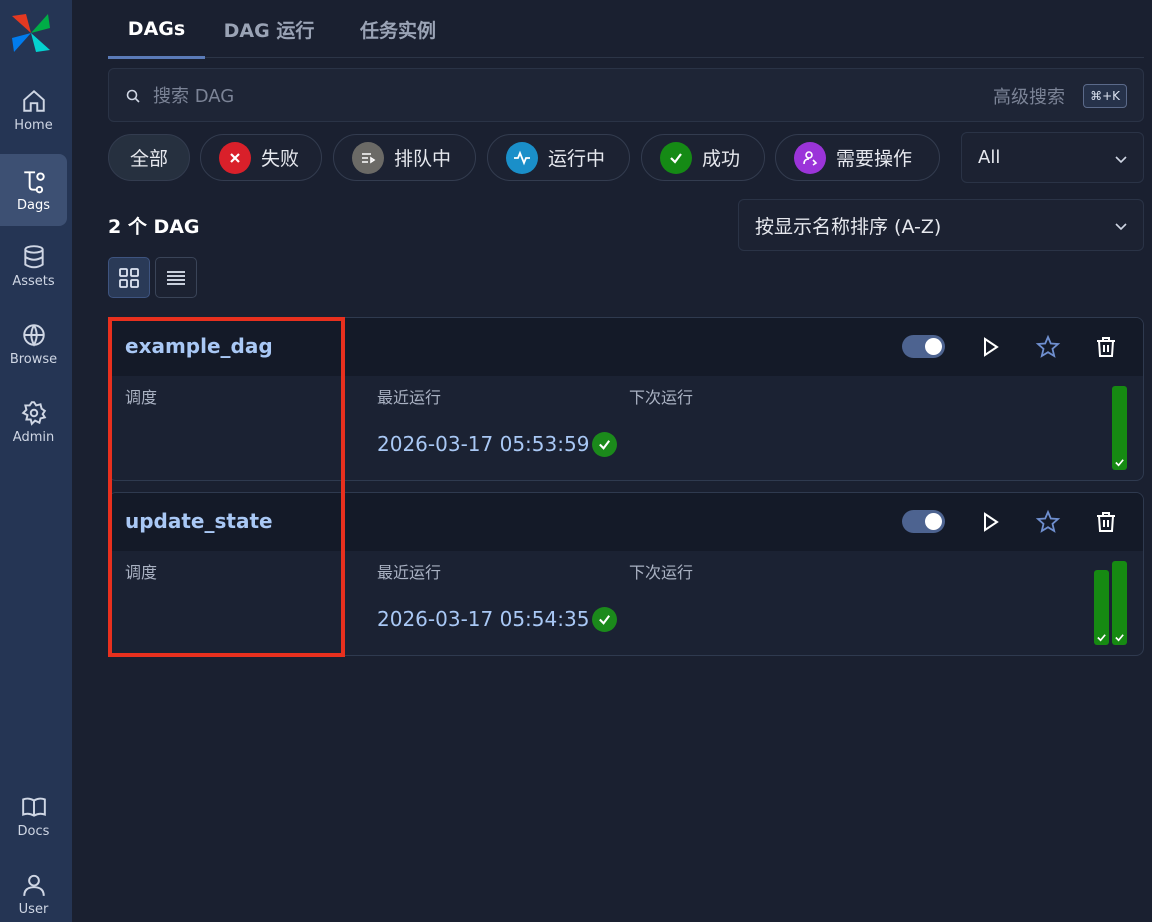  I want to click on search-input, so click(503, 96).